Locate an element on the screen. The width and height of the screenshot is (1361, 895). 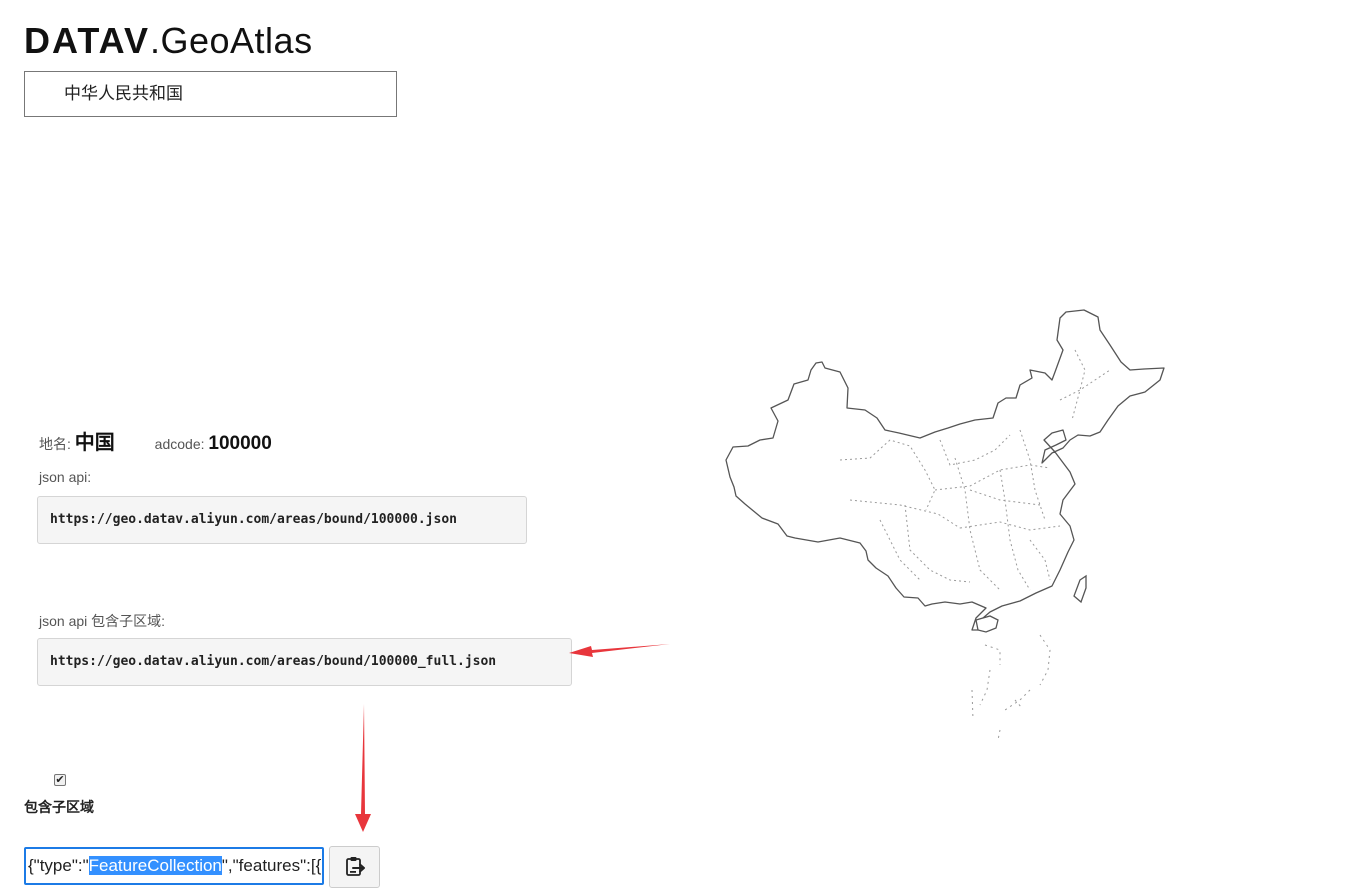
json-api-label: json api: is located at coordinates (65, 477).